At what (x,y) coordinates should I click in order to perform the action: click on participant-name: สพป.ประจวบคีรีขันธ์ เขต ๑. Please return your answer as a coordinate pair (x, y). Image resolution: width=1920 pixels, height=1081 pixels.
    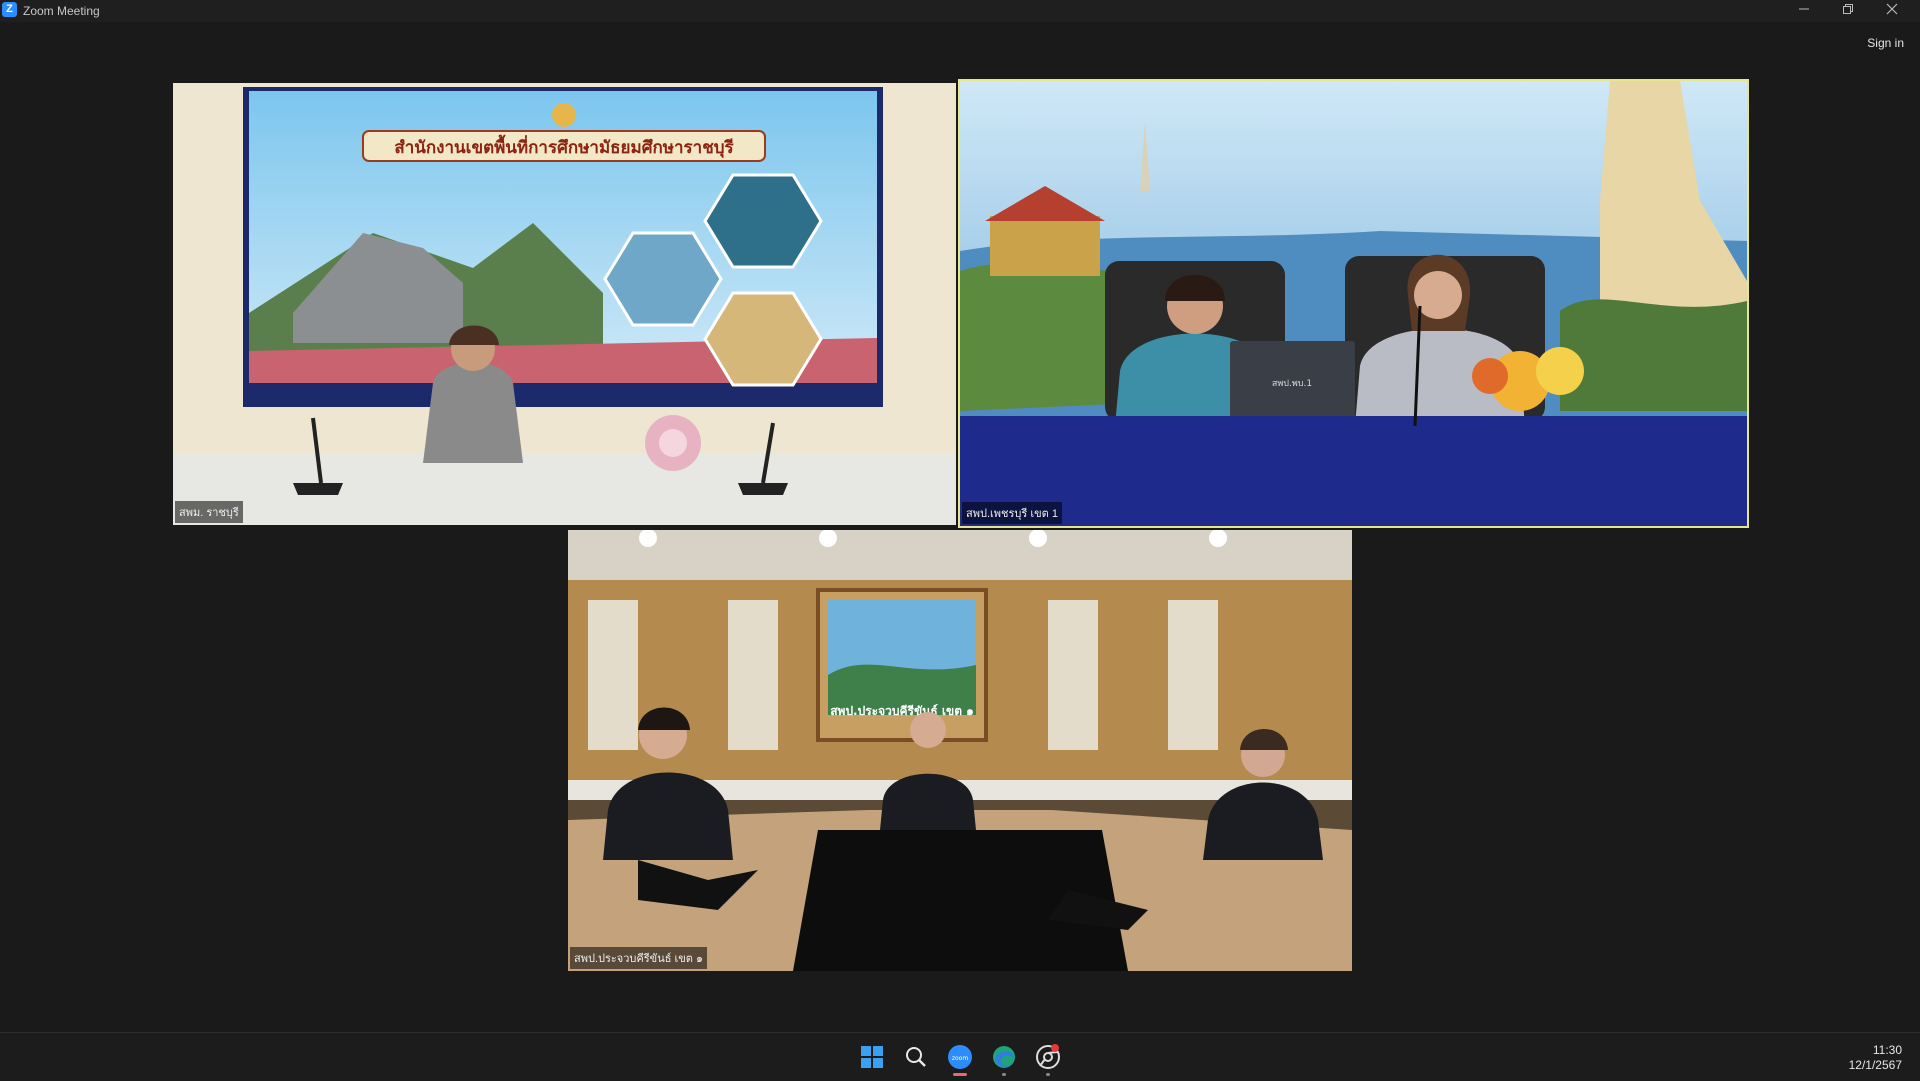
    Looking at the image, I should click on (638, 958).